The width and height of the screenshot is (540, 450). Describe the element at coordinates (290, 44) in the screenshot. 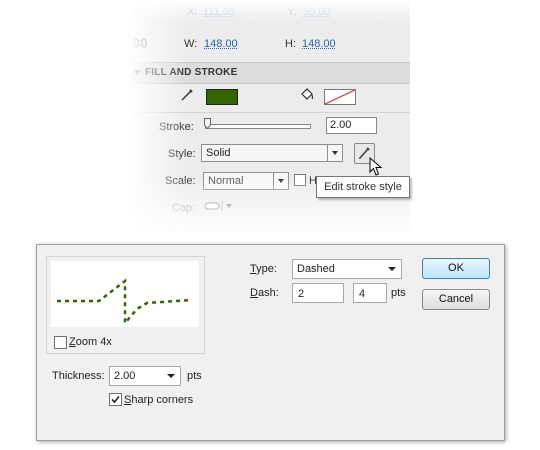

I see `height-label: H:` at that location.